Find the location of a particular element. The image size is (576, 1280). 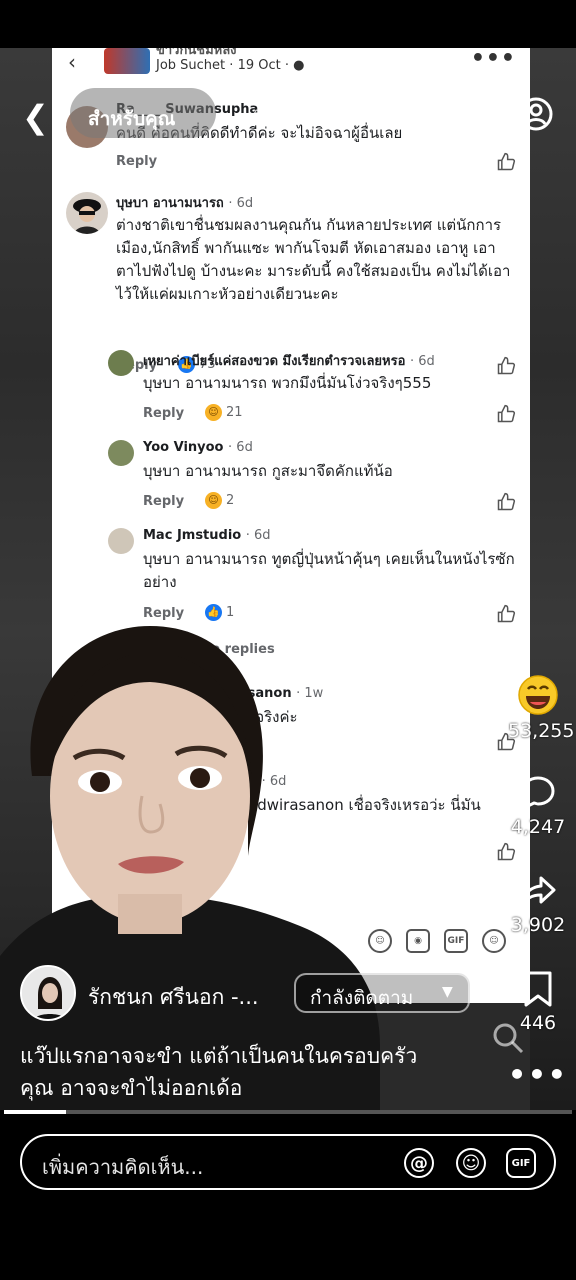

video-progress-bar is located at coordinates (288, 1112).